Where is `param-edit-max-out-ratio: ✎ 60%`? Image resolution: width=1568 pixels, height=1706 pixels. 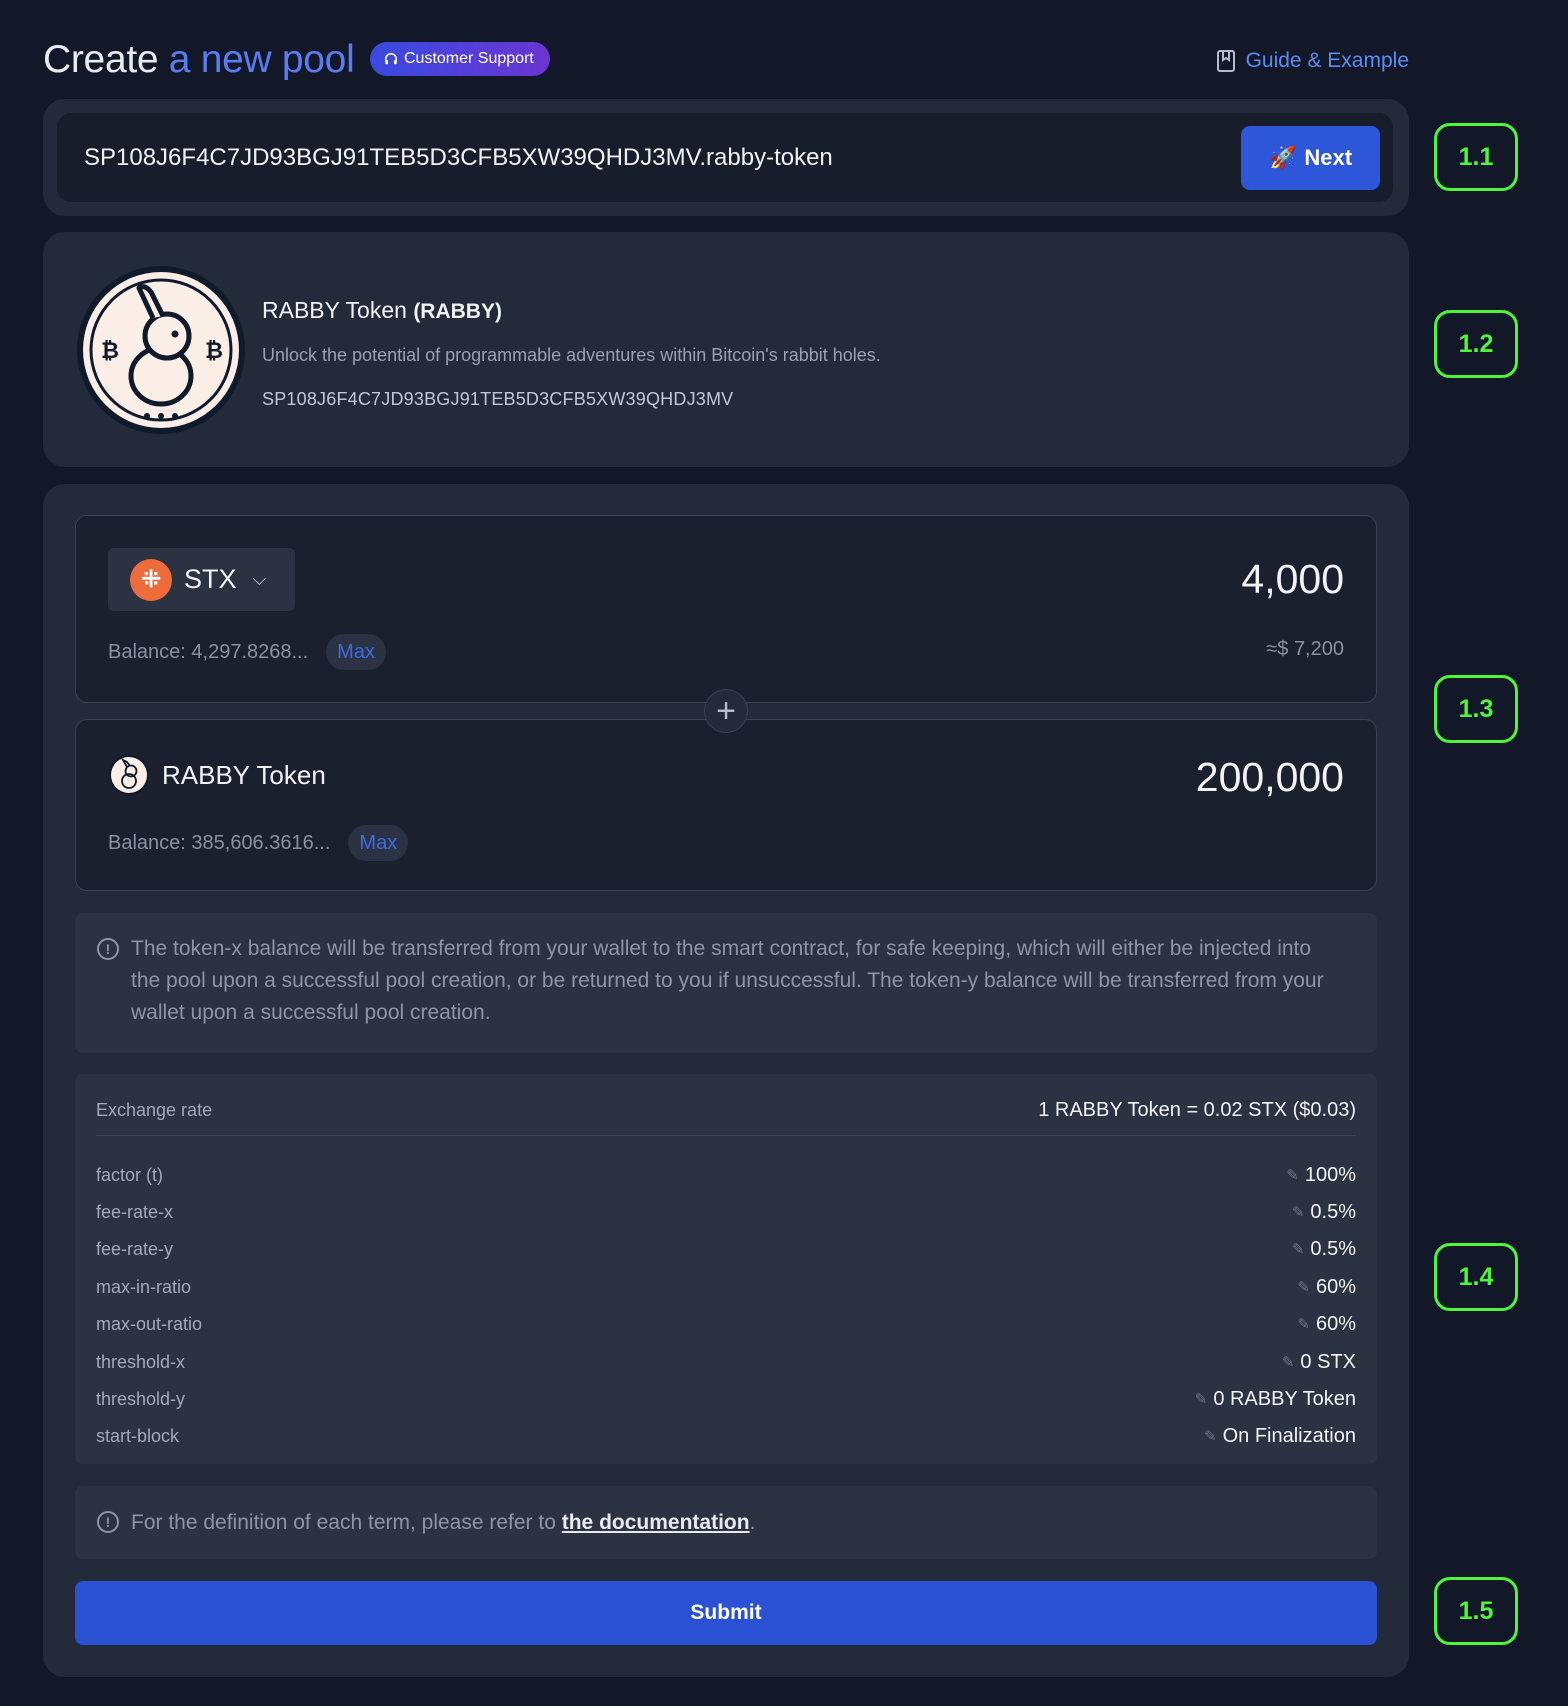
param-edit-max-out-ratio: ✎ 60% is located at coordinates (1326, 1324).